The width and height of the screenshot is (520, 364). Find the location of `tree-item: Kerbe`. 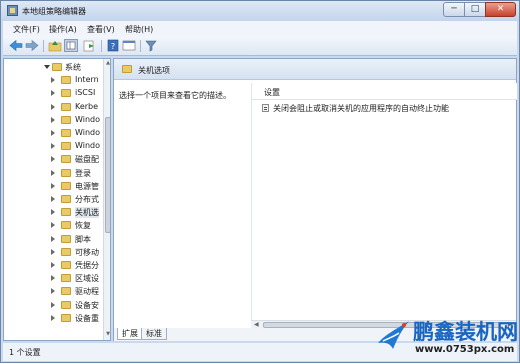

tree-item: Kerbe is located at coordinates (54, 107).